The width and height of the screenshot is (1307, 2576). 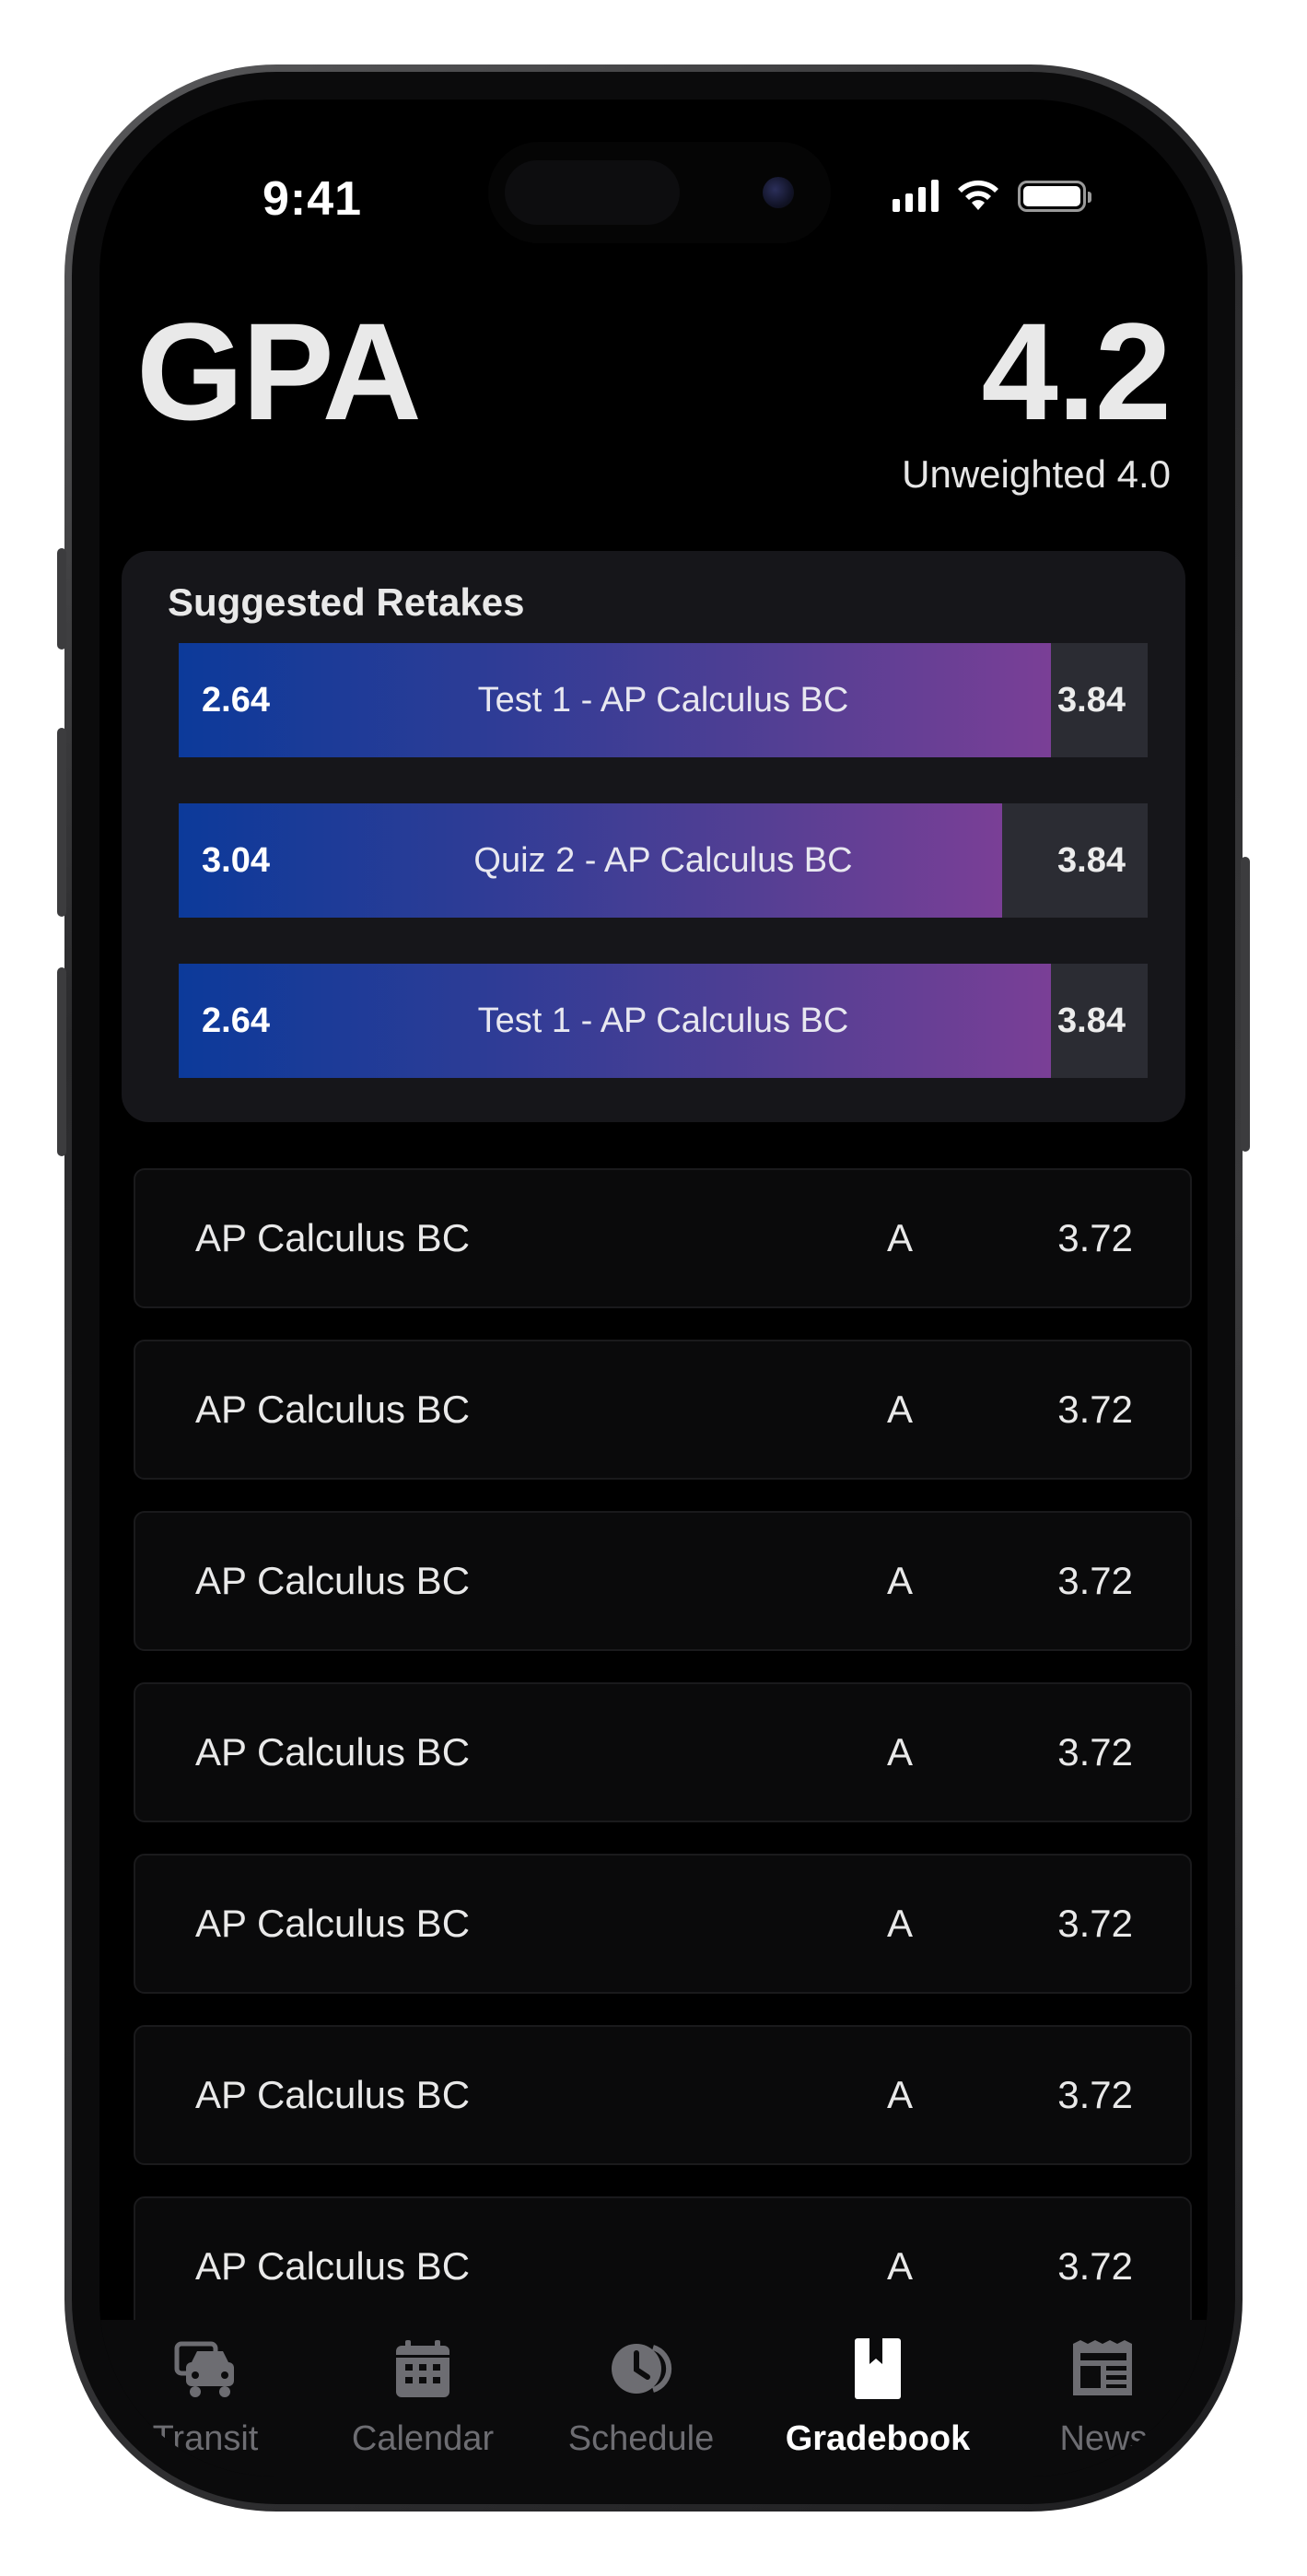 What do you see at coordinates (279, 371) in the screenshot?
I see `page-title: GPA` at bounding box center [279, 371].